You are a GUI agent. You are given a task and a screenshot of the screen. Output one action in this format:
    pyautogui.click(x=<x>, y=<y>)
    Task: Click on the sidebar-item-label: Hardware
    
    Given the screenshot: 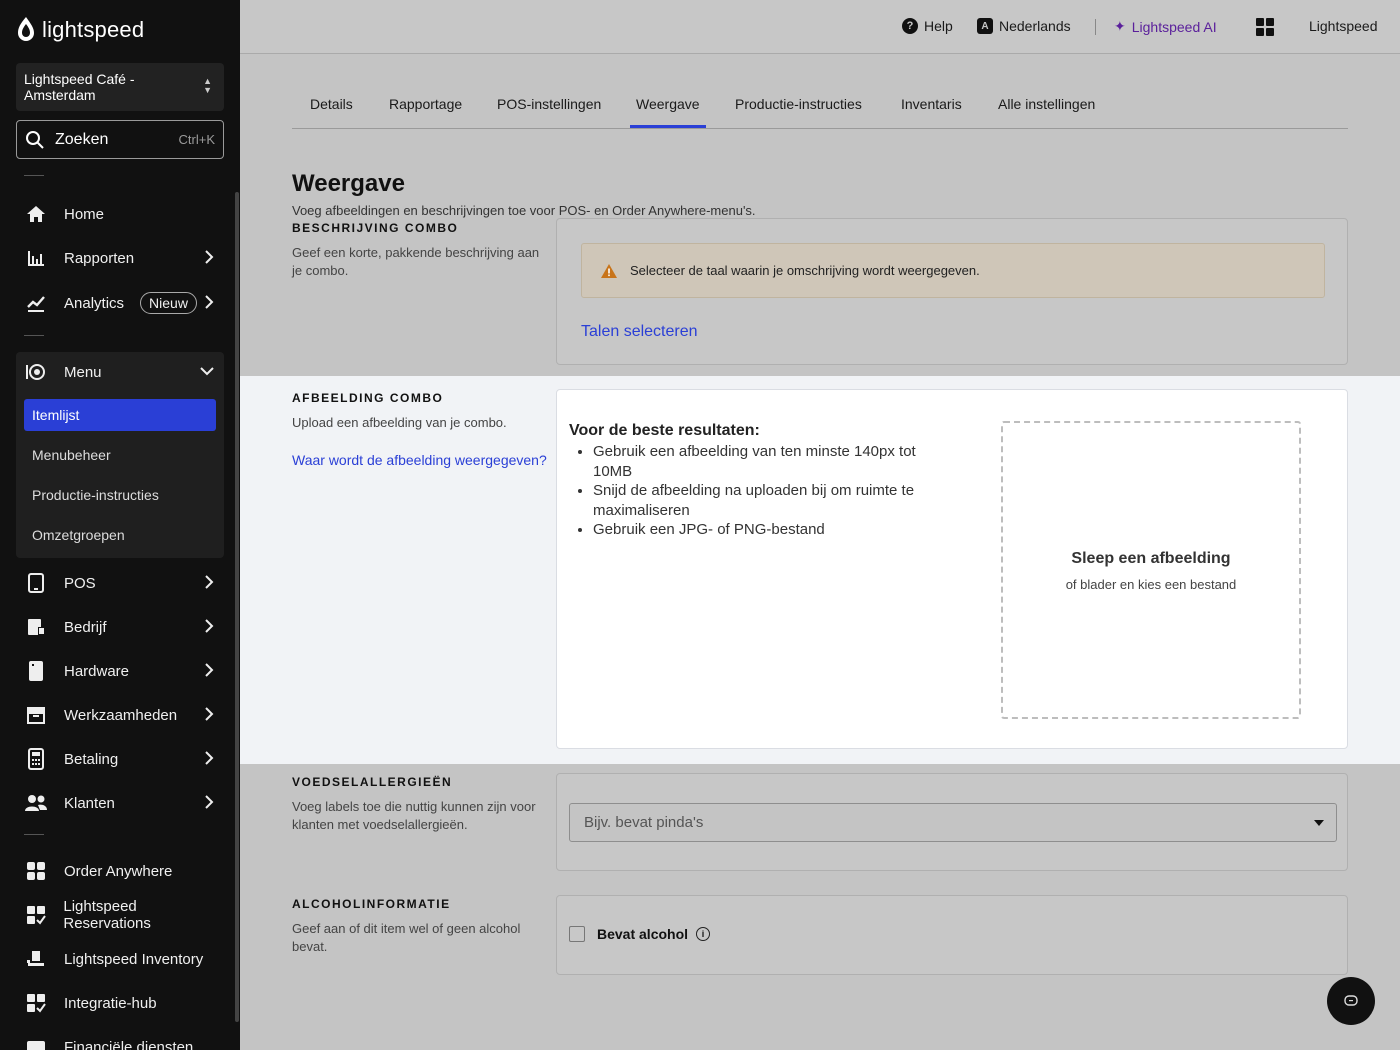 What is the action you would take?
    pyautogui.click(x=97, y=671)
    